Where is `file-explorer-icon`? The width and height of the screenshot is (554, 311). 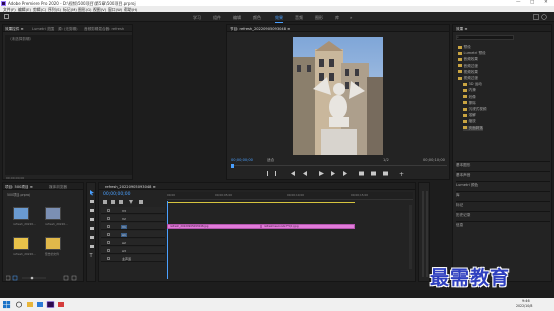
file-explorer-icon is located at coordinates (30, 304).